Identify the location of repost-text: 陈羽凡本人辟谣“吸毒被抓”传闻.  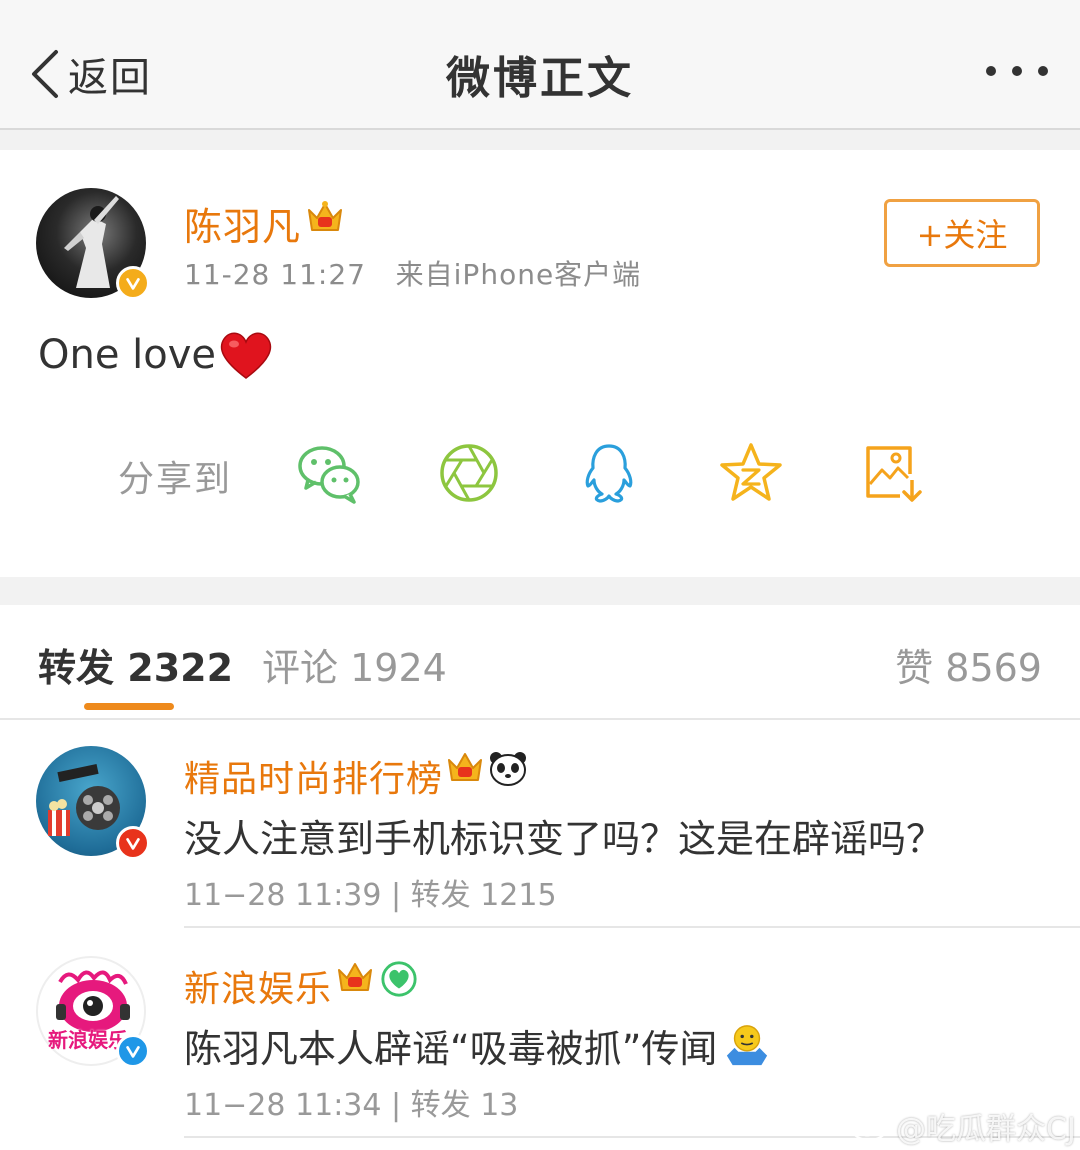
(477, 1045).